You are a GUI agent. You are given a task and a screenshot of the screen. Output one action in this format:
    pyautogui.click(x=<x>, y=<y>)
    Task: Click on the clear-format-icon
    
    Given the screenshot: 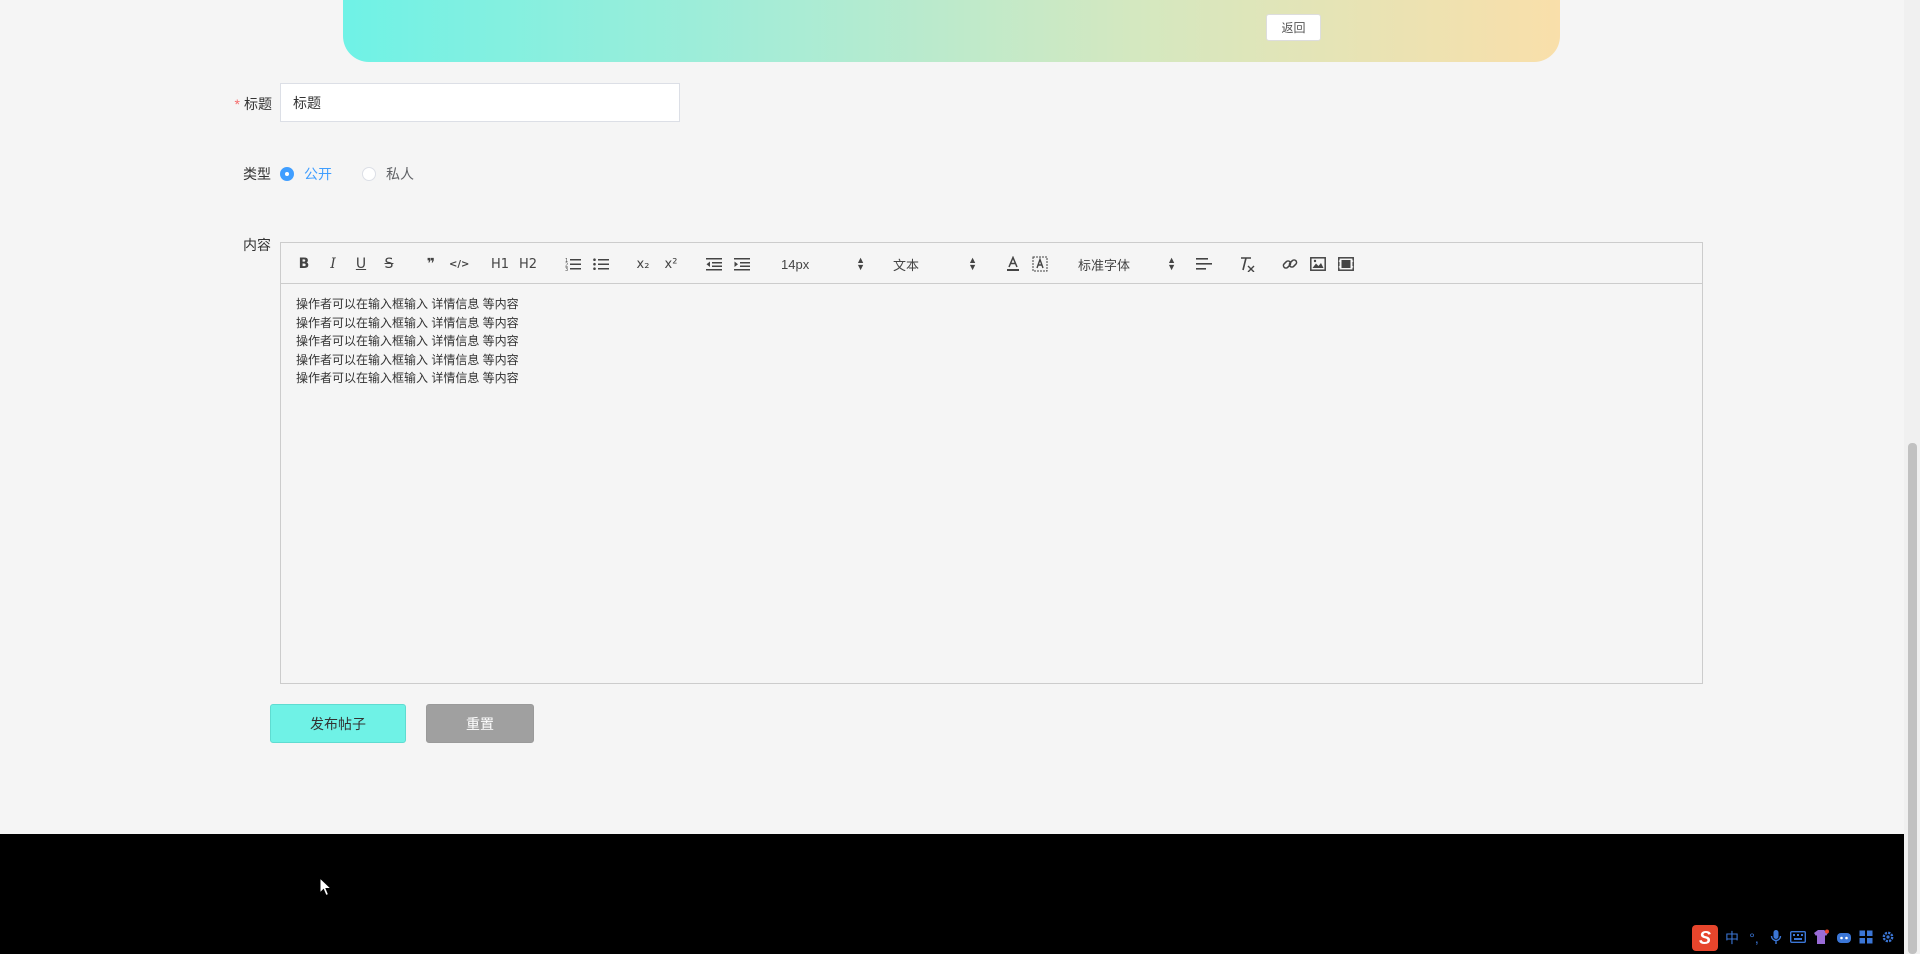 What is the action you would take?
    pyautogui.click(x=1247, y=264)
    